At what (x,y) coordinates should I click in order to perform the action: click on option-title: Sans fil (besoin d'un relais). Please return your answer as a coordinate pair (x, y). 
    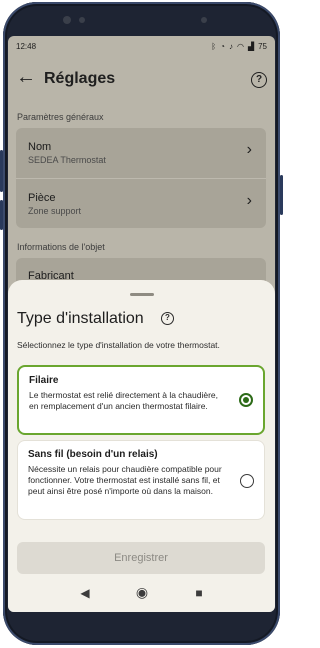
    Looking at the image, I should click on (93, 454).